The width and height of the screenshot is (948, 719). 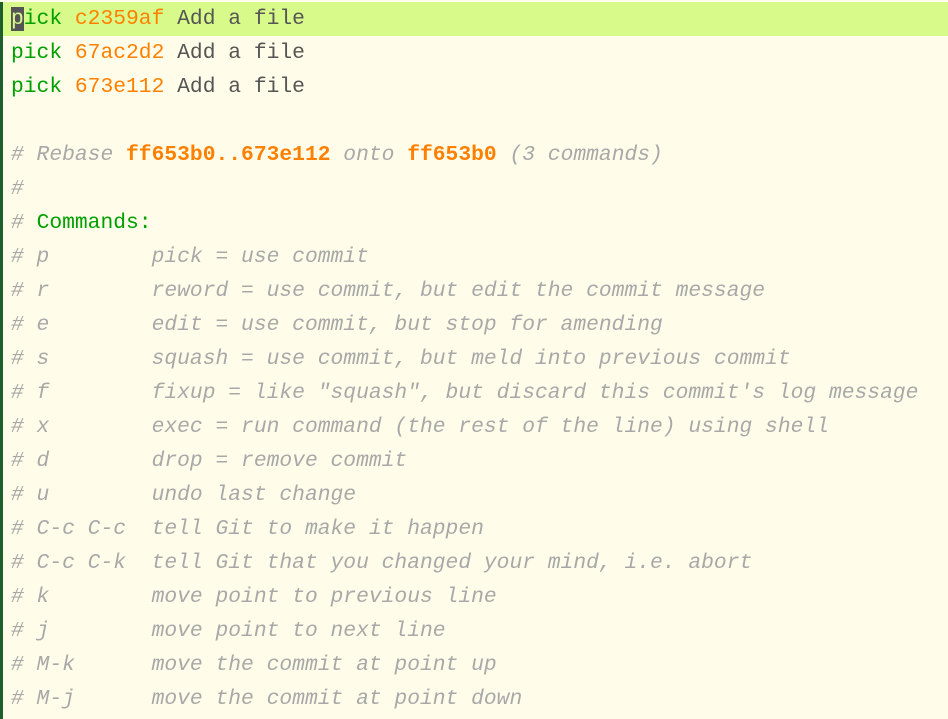 I want to click on comment-line: #, so click(x=17, y=189).